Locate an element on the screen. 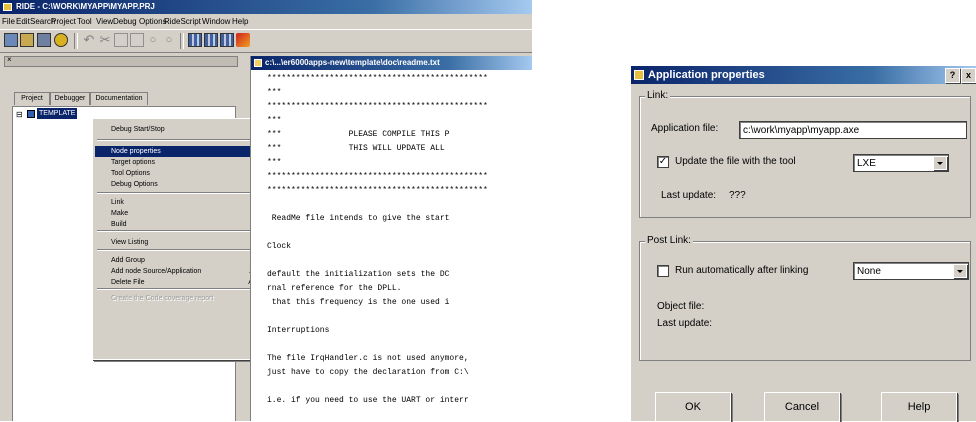 The width and height of the screenshot is (976, 422). build-icon is located at coordinates (195, 40).